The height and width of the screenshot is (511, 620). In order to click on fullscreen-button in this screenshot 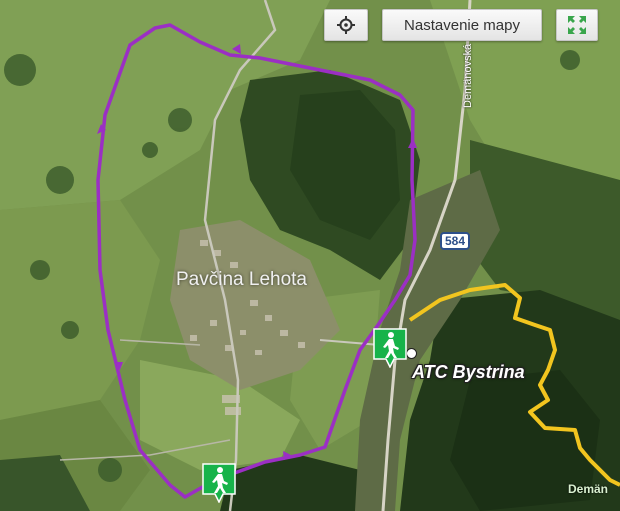, I will do `click(577, 25)`.